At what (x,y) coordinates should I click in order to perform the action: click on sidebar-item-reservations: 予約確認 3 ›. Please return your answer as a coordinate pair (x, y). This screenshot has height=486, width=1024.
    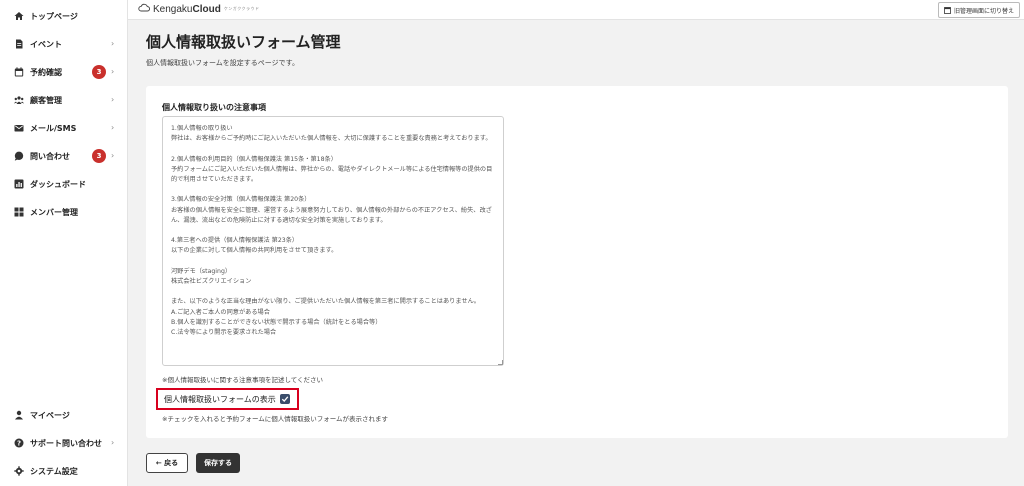
    Looking at the image, I should click on (64, 72).